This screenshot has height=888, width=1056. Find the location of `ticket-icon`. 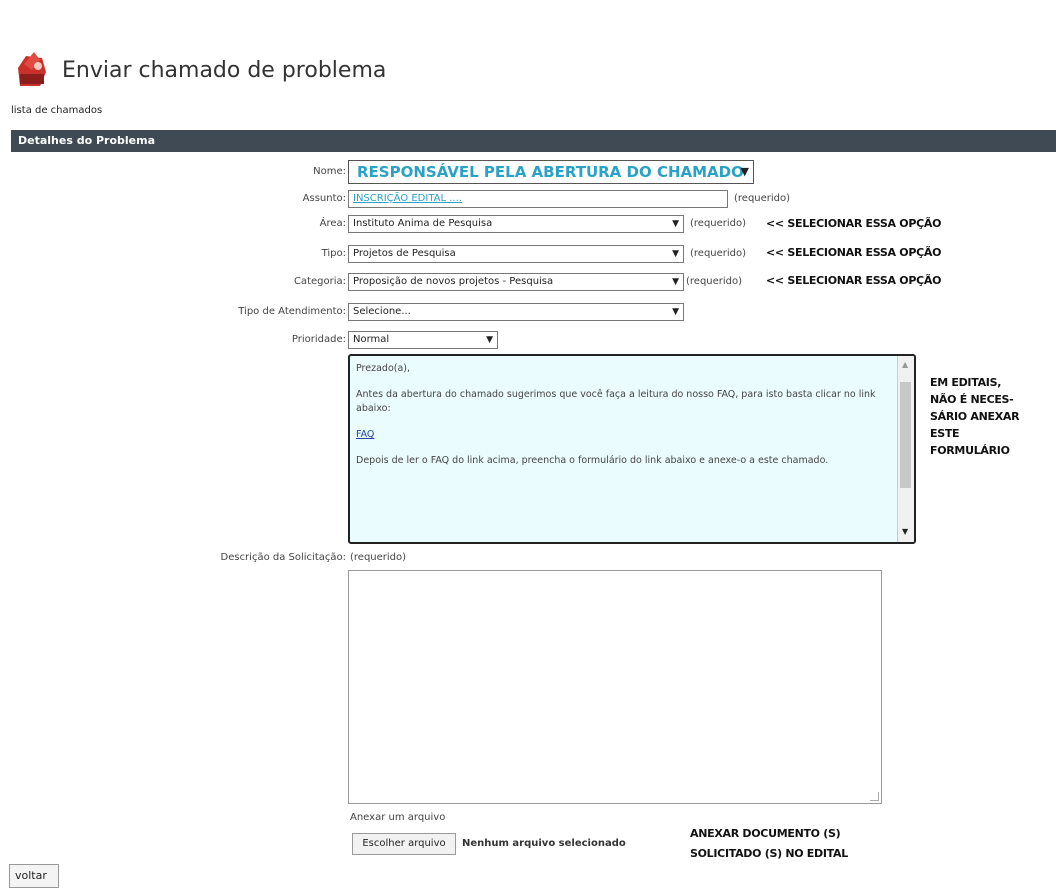

ticket-icon is located at coordinates (32, 69).